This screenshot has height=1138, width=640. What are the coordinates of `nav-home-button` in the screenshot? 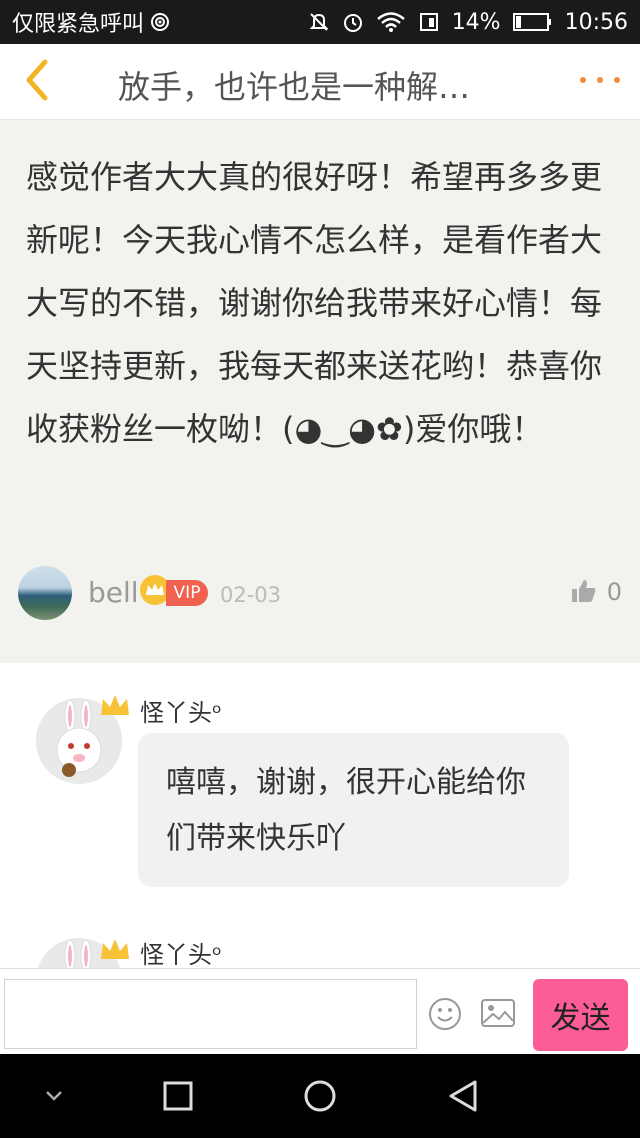 It's located at (320, 1096).